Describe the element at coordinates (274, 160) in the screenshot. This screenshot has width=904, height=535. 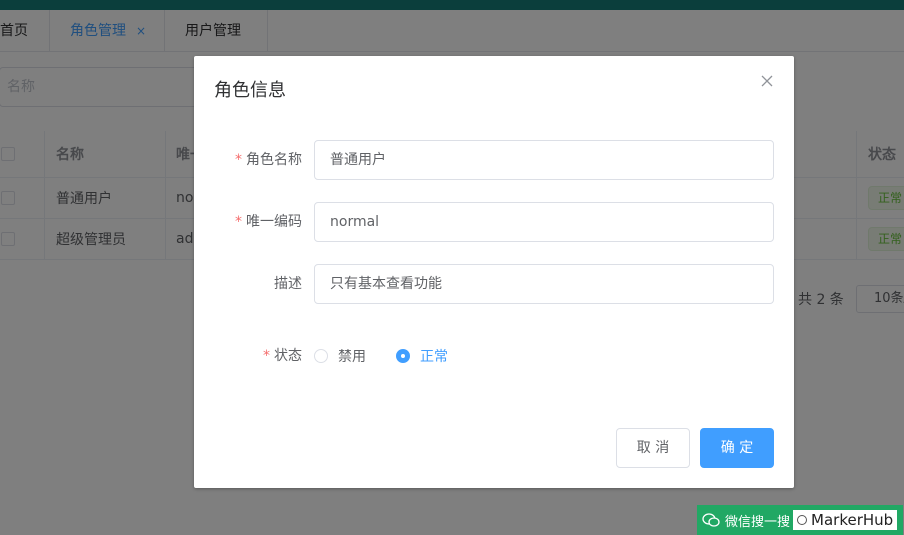
I see `role-name-label-text: 角色名称` at that location.